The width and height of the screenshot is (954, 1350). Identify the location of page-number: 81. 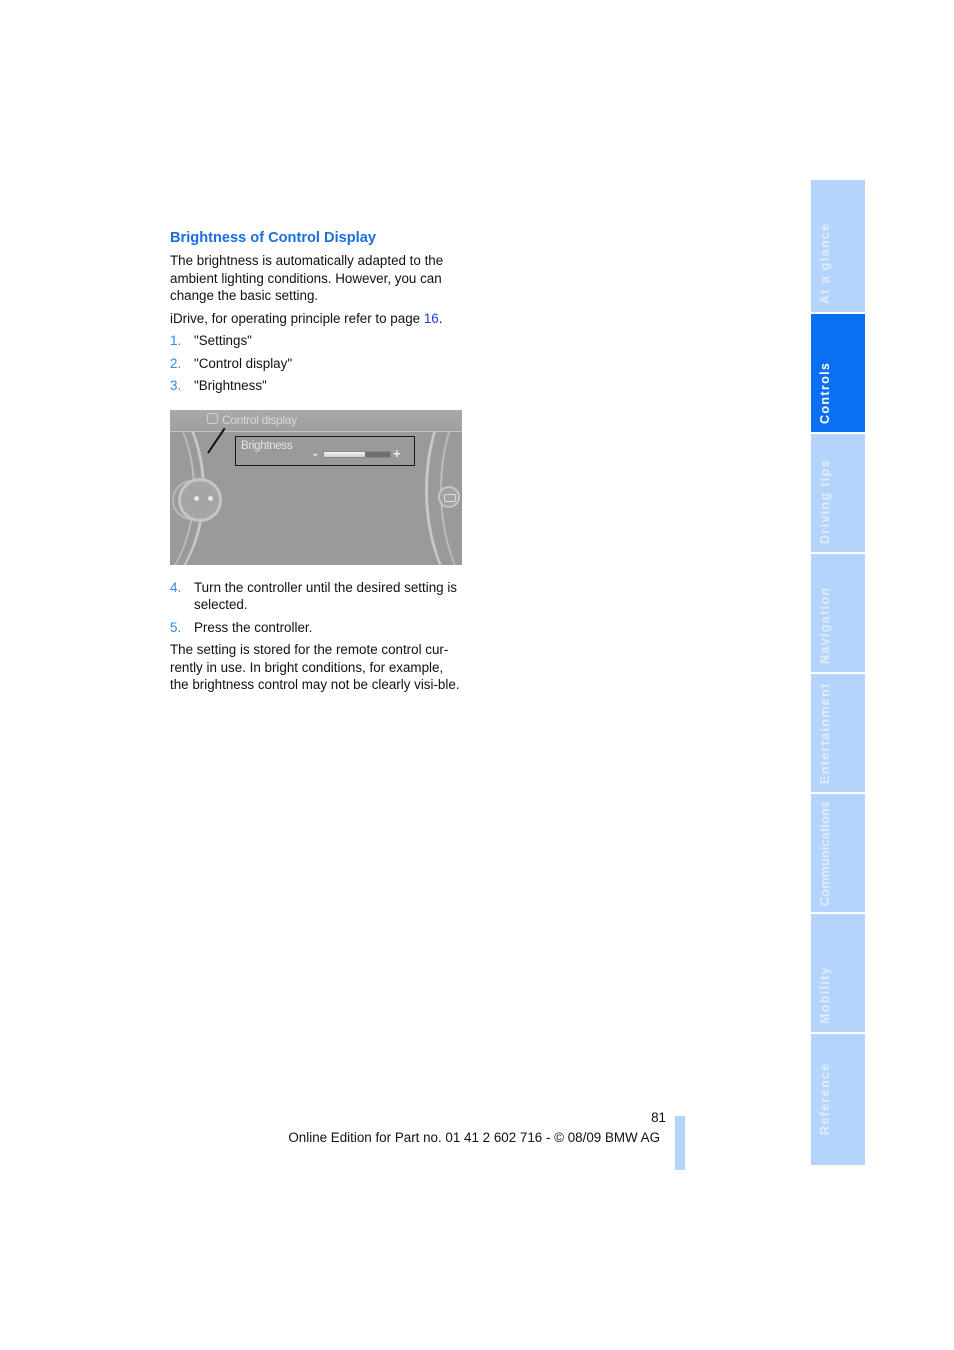
(658, 1117).